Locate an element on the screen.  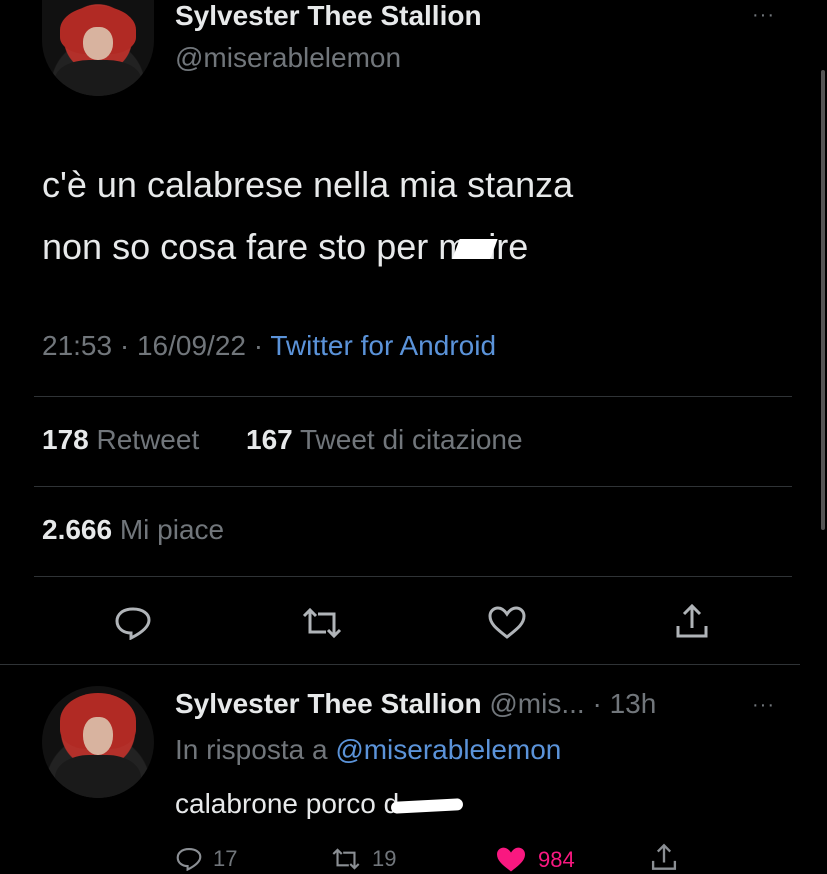
quotes-count: 167 is located at coordinates (269, 439).